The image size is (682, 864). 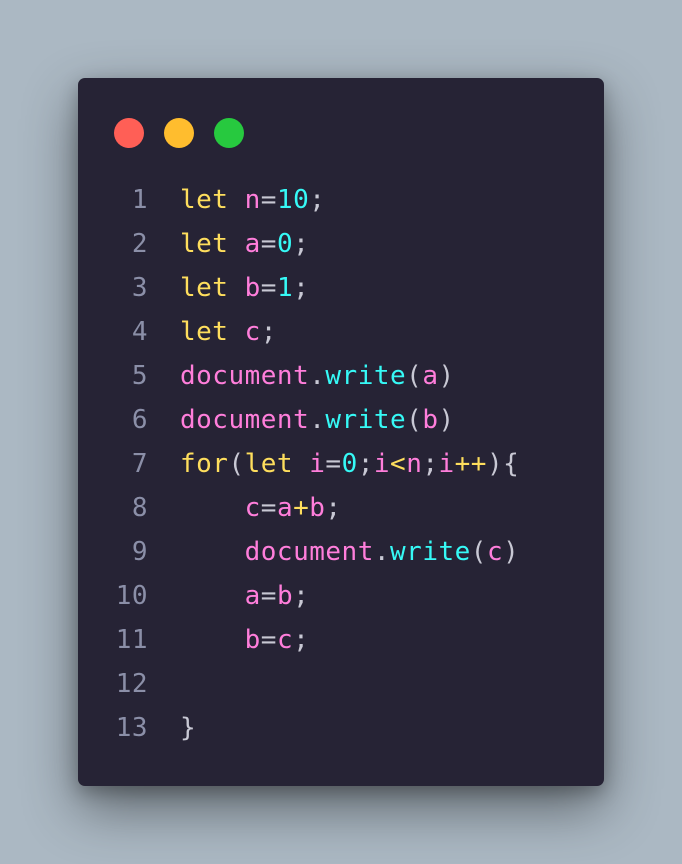 What do you see at coordinates (129, 133) in the screenshot?
I see `close-dot-icon` at bounding box center [129, 133].